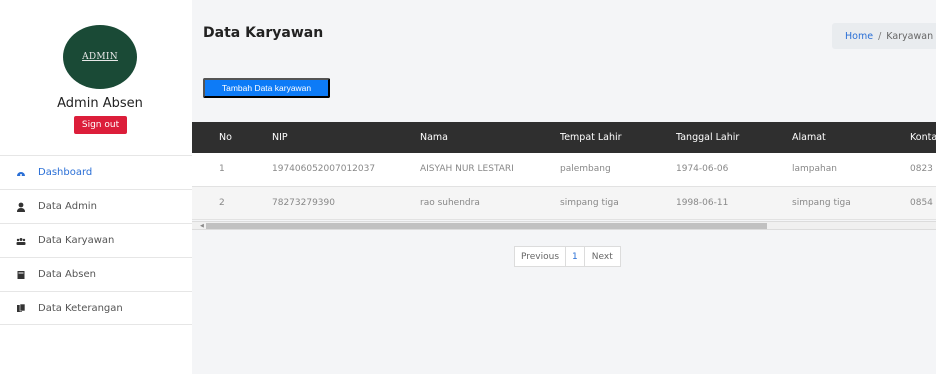 The image size is (936, 374). Describe the element at coordinates (575, 256) in the screenshot. I see `page-number-button: 1` at that location.